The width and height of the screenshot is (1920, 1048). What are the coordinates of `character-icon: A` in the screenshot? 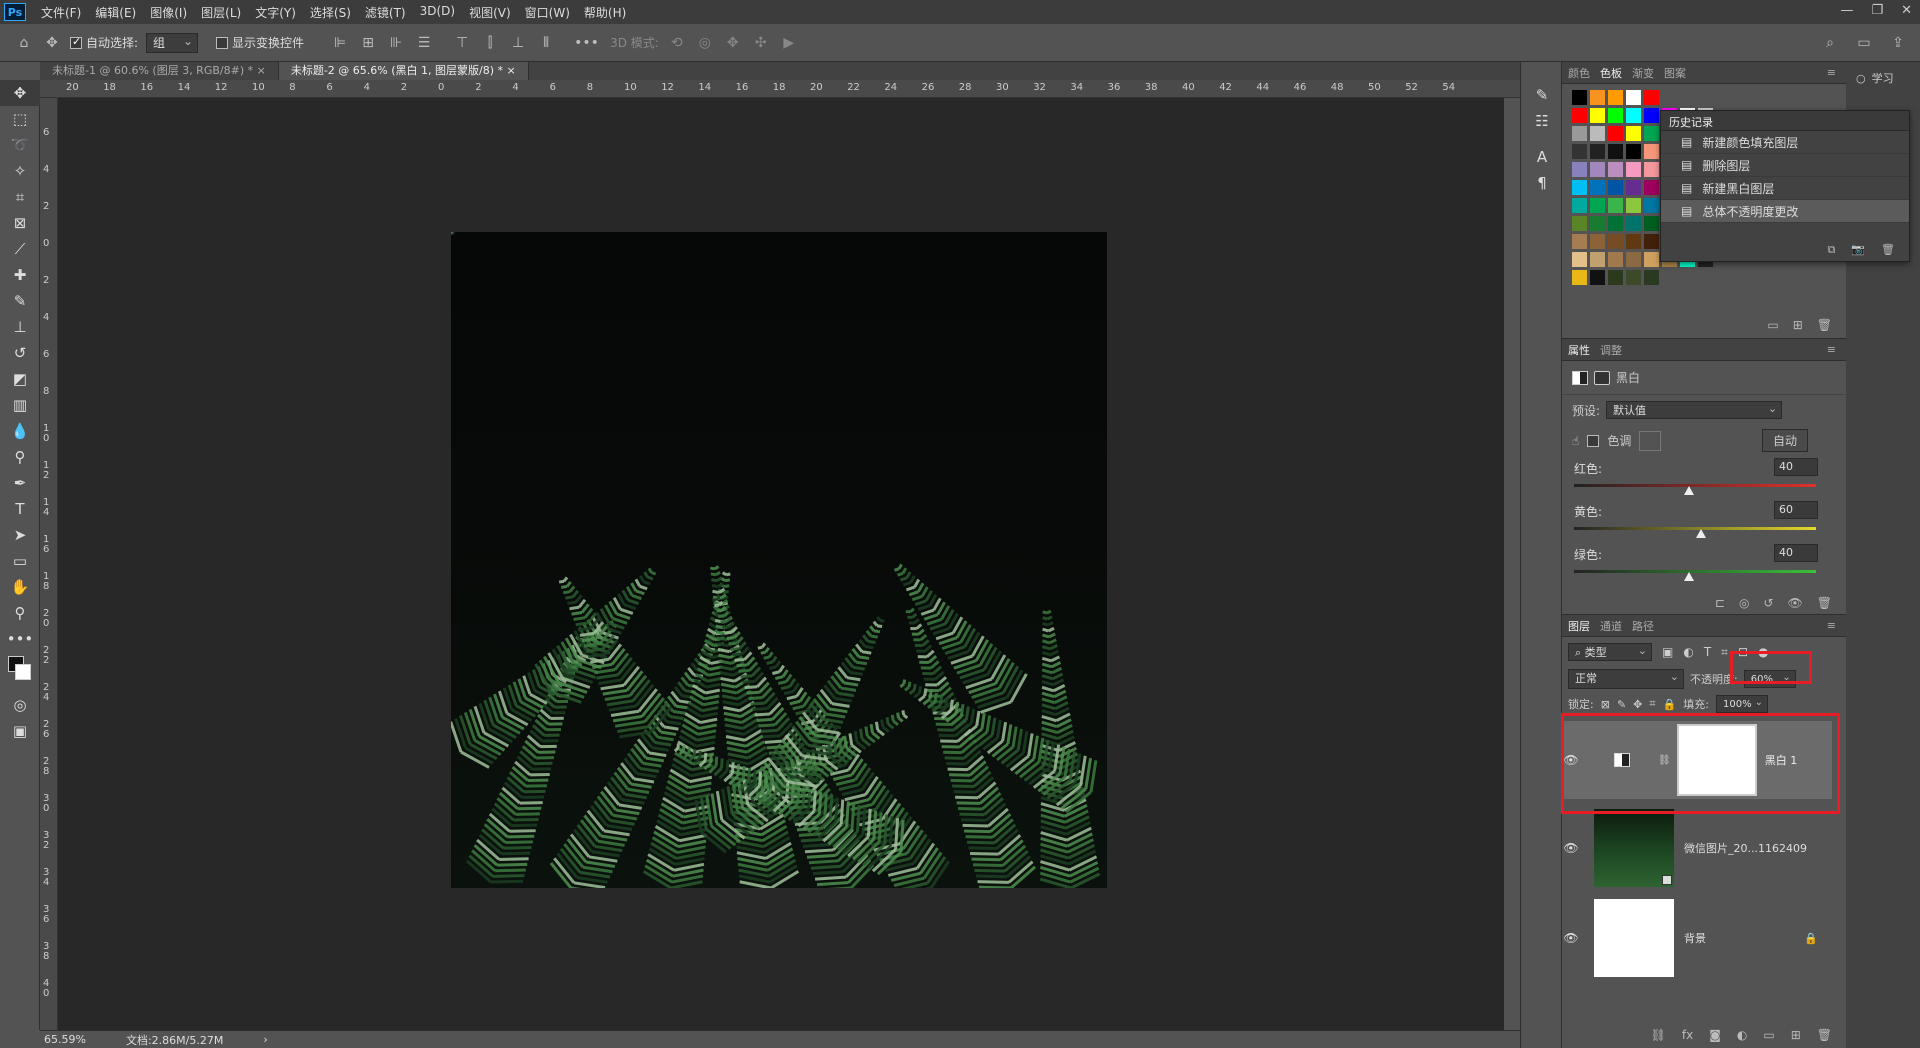 It's located at (1542, 157).